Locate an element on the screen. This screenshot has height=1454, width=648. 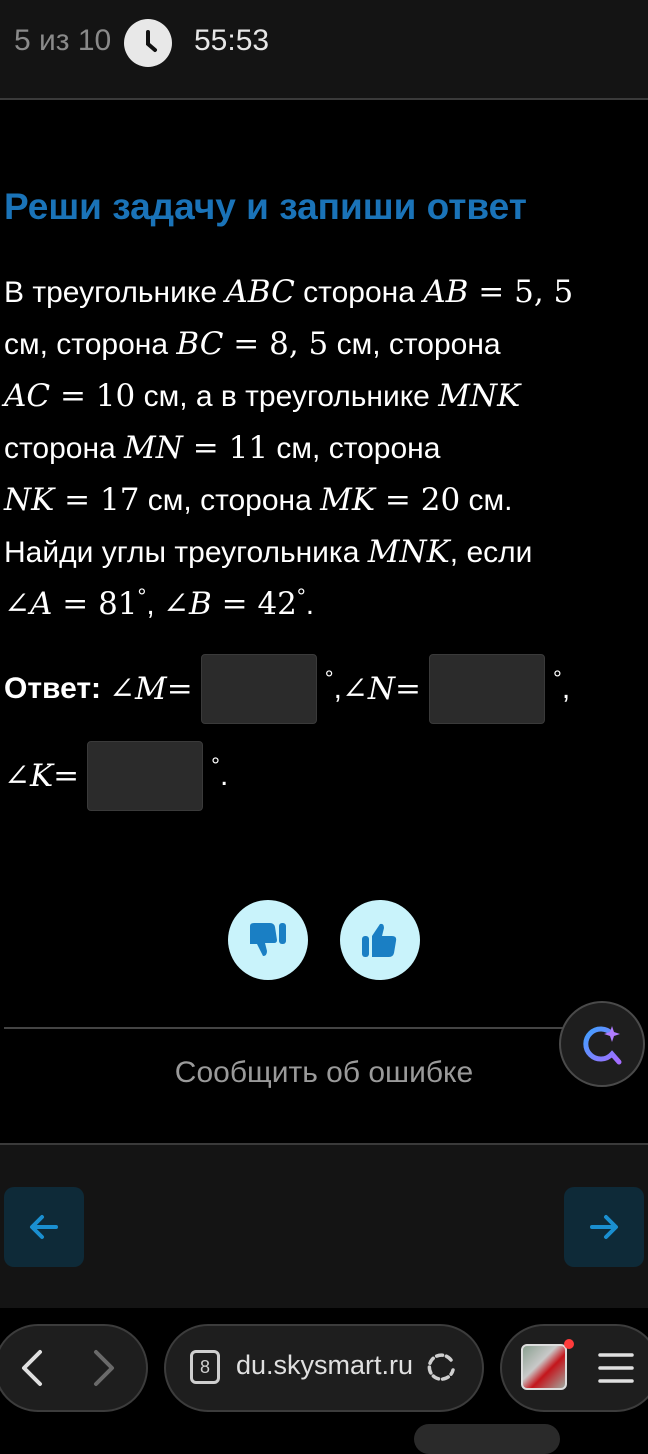
problem-line: сторона MN = 11 см, сторона is located at coordinates (222, 448).